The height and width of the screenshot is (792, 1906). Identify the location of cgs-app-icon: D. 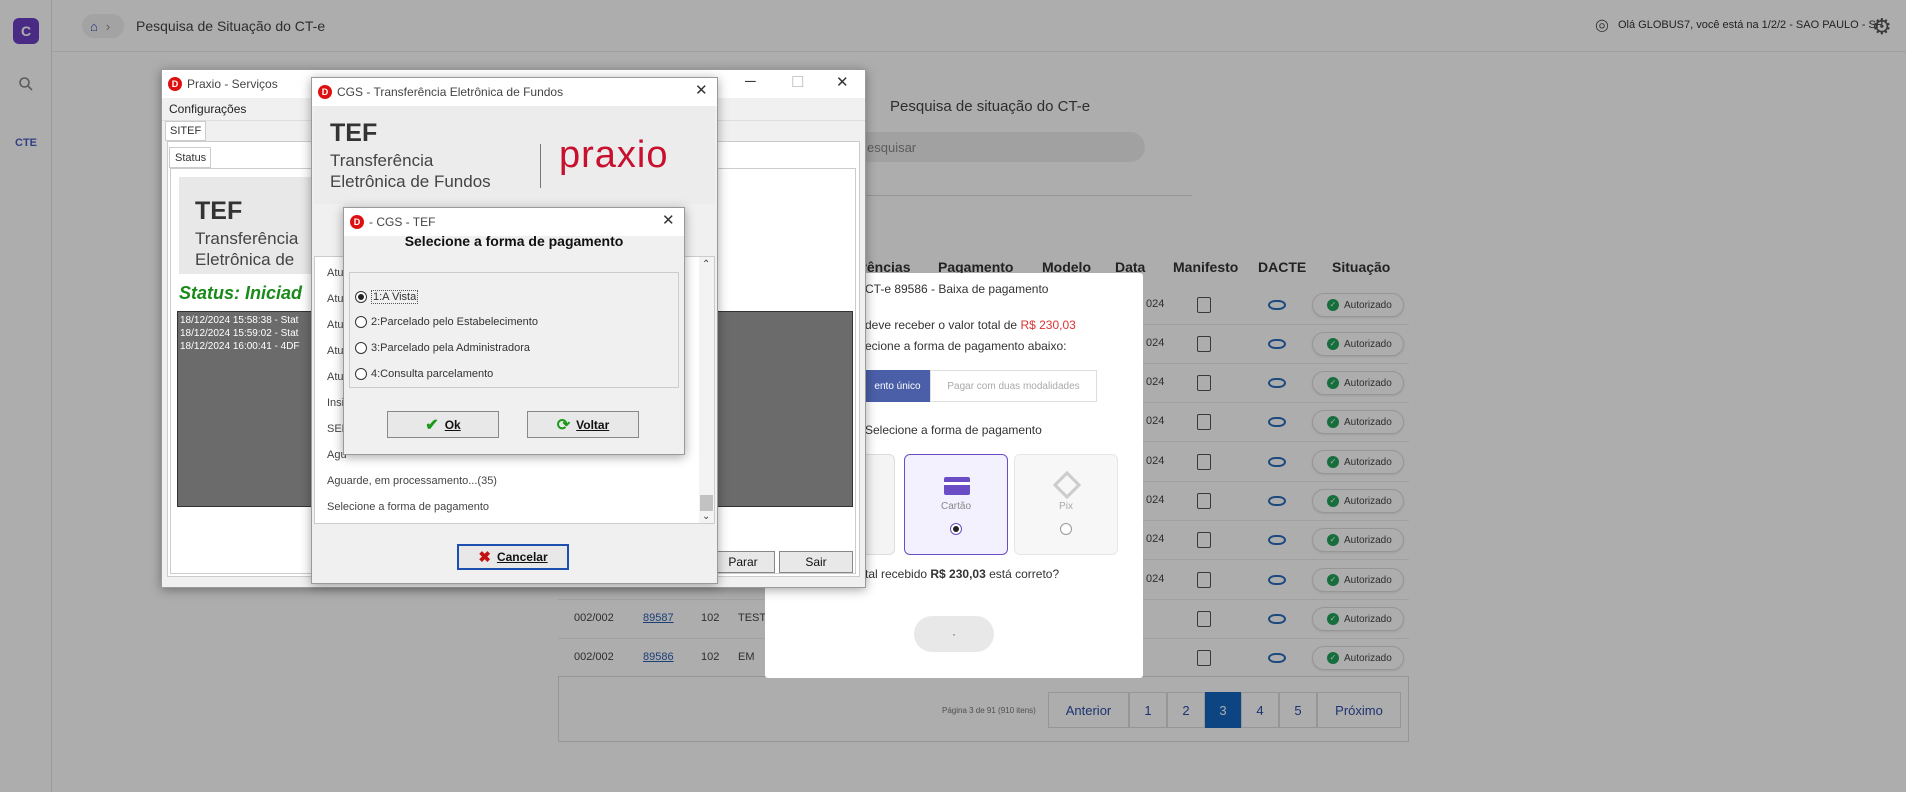
(325, 92).